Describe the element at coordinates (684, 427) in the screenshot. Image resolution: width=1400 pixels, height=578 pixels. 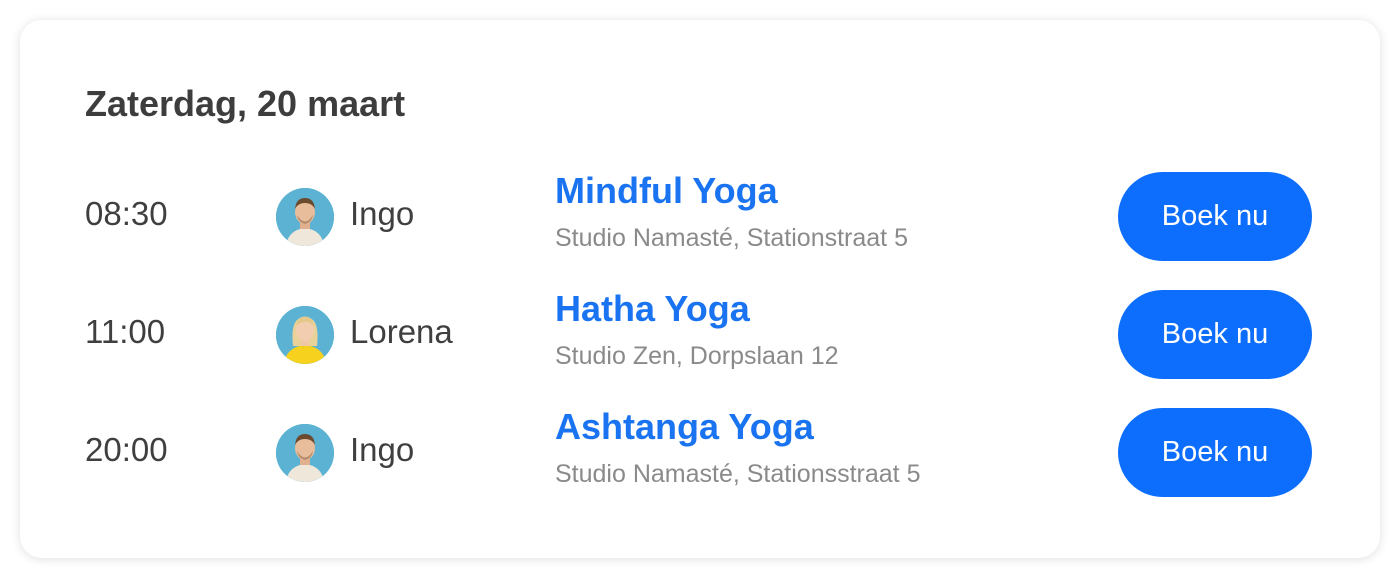
I see `class-name: Ashtanga Yoga` at that location.